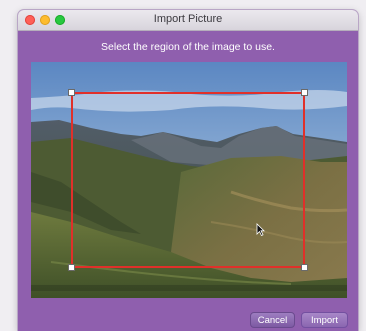 Image resolution: width=366 pixels, height=331 pixels. I want to click on crop-handle-top-right, so click(304, 92).